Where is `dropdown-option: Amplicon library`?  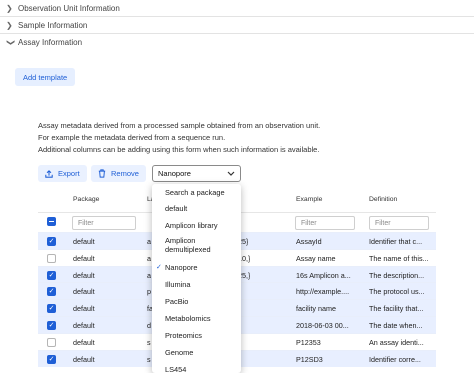
dropdown-option: Amplicon library is located at coordinates (196, 225).